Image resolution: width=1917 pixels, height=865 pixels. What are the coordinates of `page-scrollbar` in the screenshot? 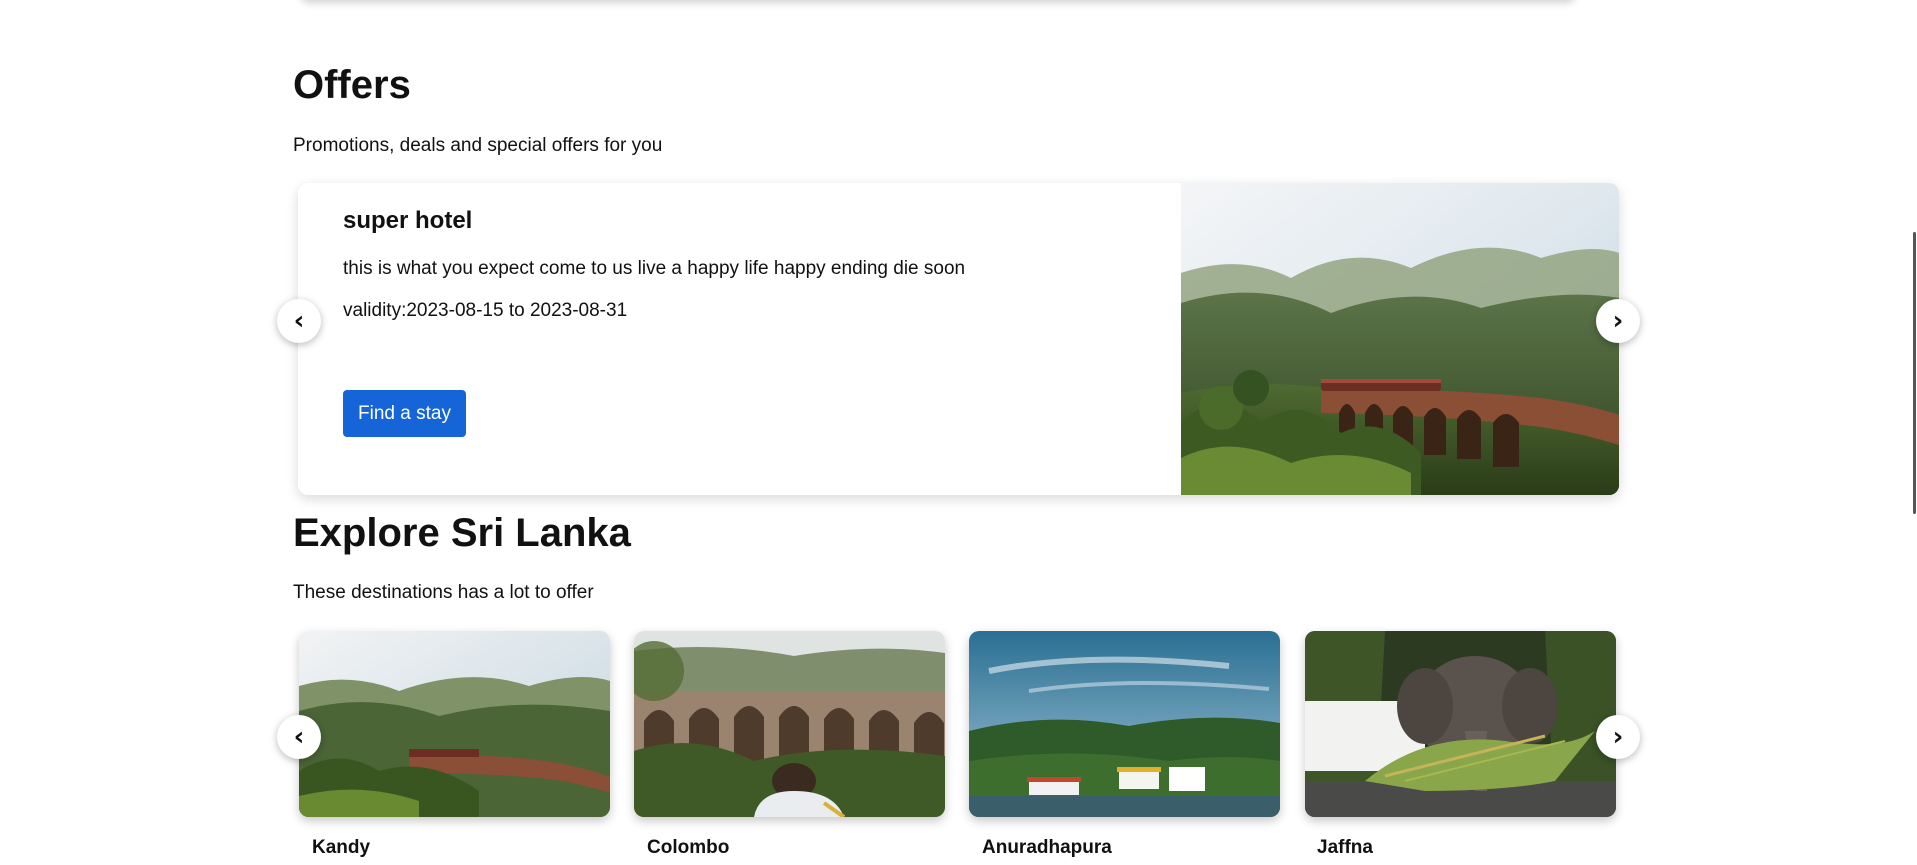 It's located at (1914, 373).